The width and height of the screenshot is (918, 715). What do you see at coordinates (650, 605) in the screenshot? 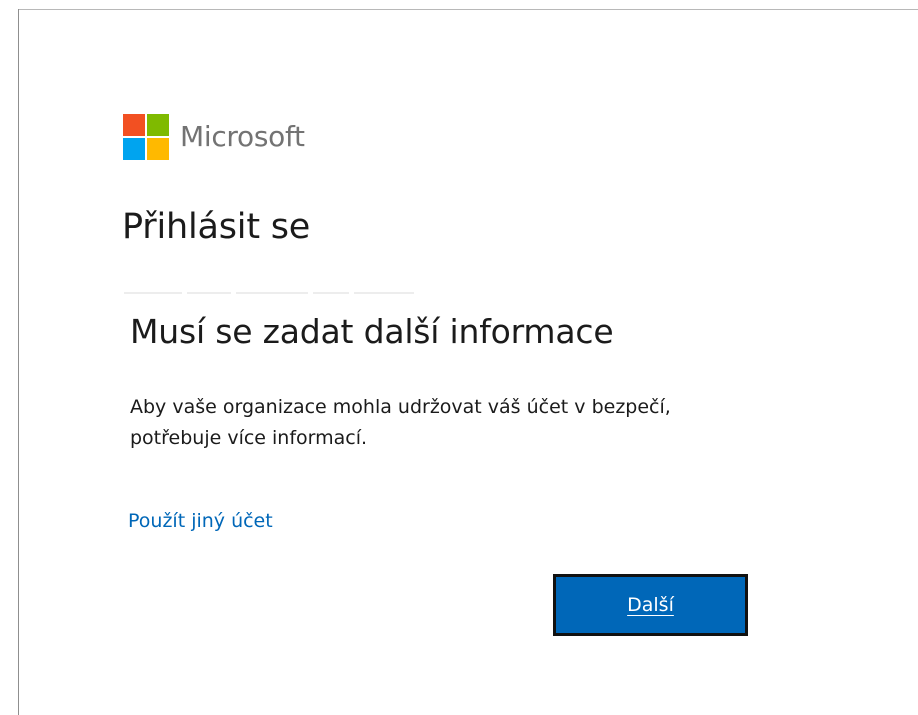
I see `next-button: Další` at bounding box center [650, 605].